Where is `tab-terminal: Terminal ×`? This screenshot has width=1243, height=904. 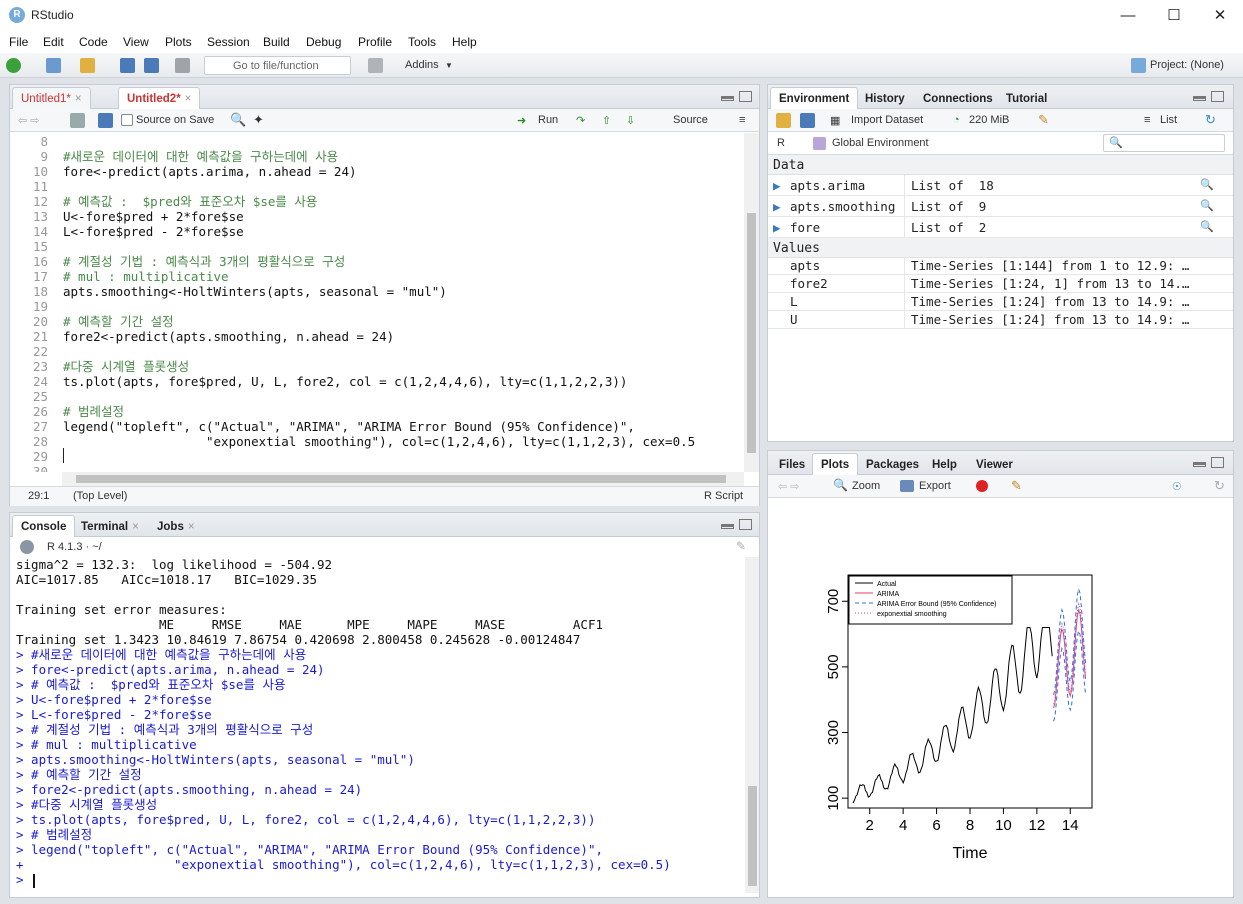
tab-terminal: Terminal × is located at coordinates (110, 526).